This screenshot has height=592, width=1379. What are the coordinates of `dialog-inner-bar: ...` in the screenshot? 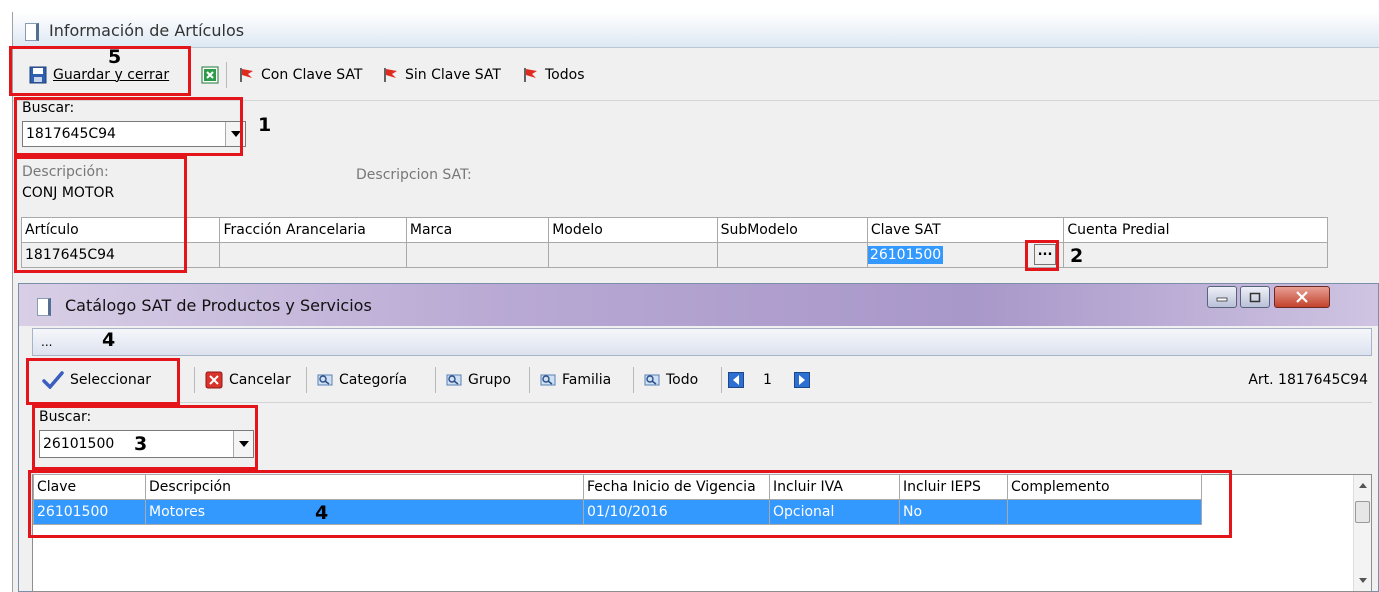 It's located at (702, 342).